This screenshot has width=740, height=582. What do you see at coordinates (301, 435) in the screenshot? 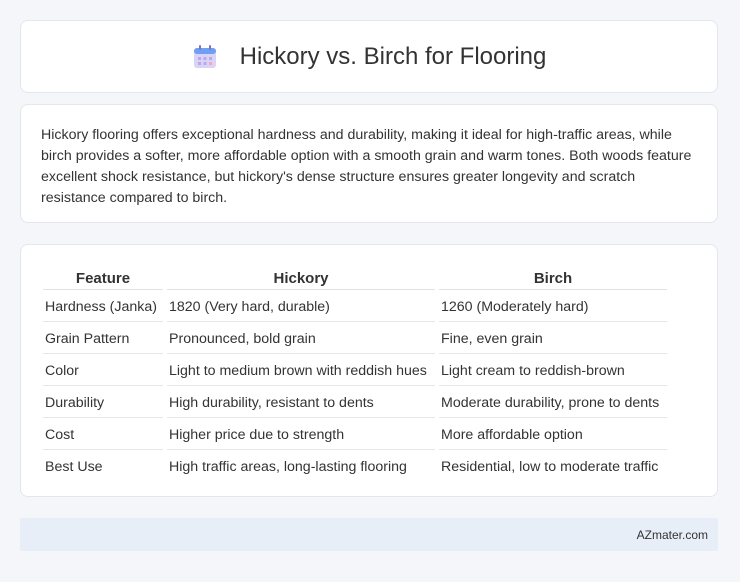
I see `cell-hickory: Higher price due to strength` at bounding box center [301, 435].